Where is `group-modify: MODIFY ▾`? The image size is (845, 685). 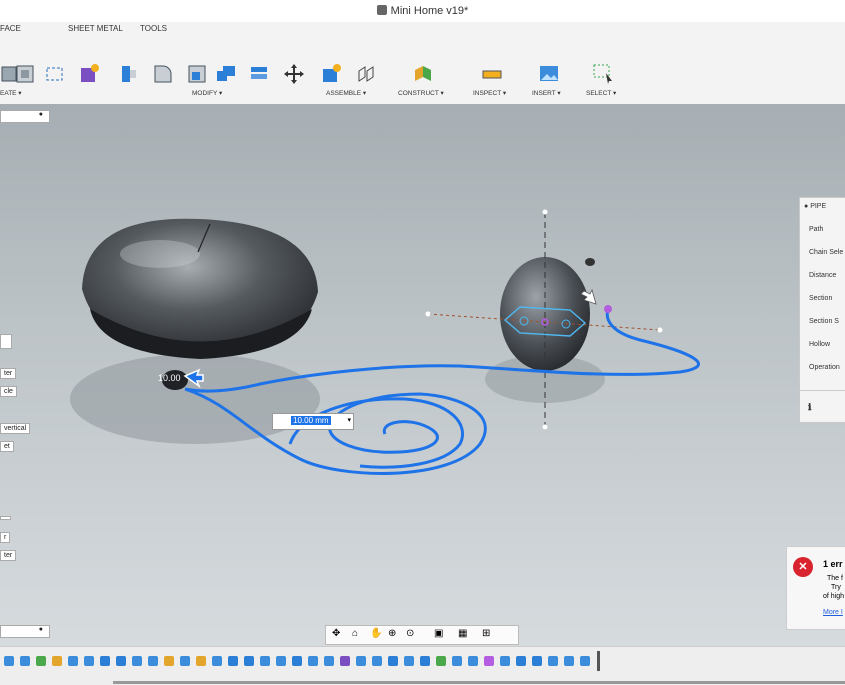 group-modify: MODIFY ▾ is located at coordinates (207, 93).